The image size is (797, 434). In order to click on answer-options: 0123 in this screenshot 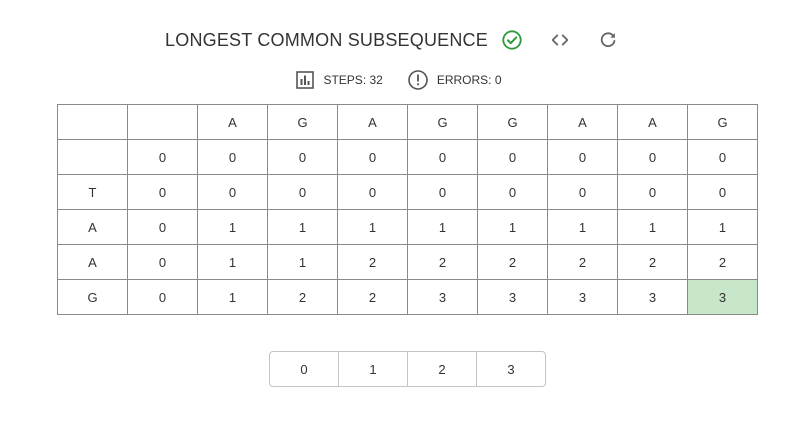, I will do `click(407, 369)`.